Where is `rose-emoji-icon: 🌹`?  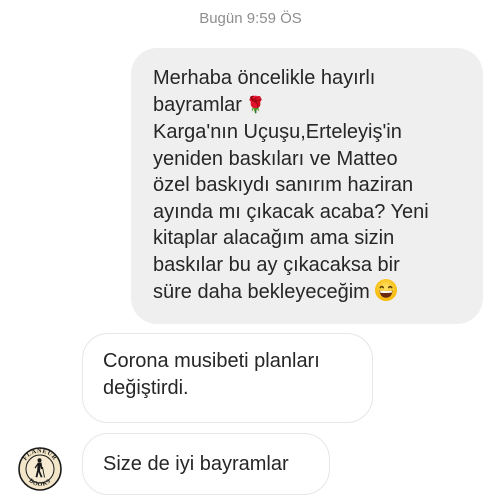 rose-emoji-icon: 🌹 is located at coordinates (255, 105).